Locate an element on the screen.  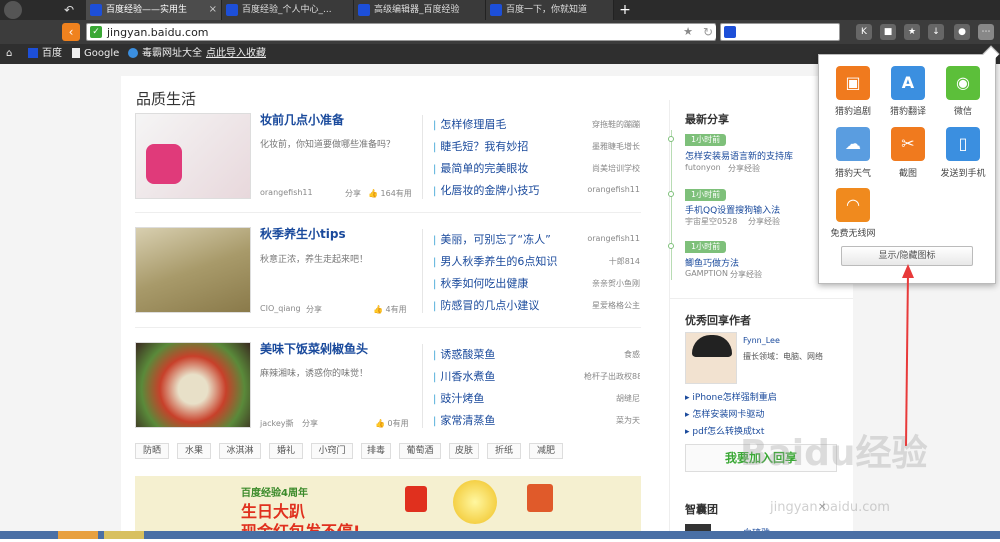
tag: 水果 is located at coordinates (194, 451).